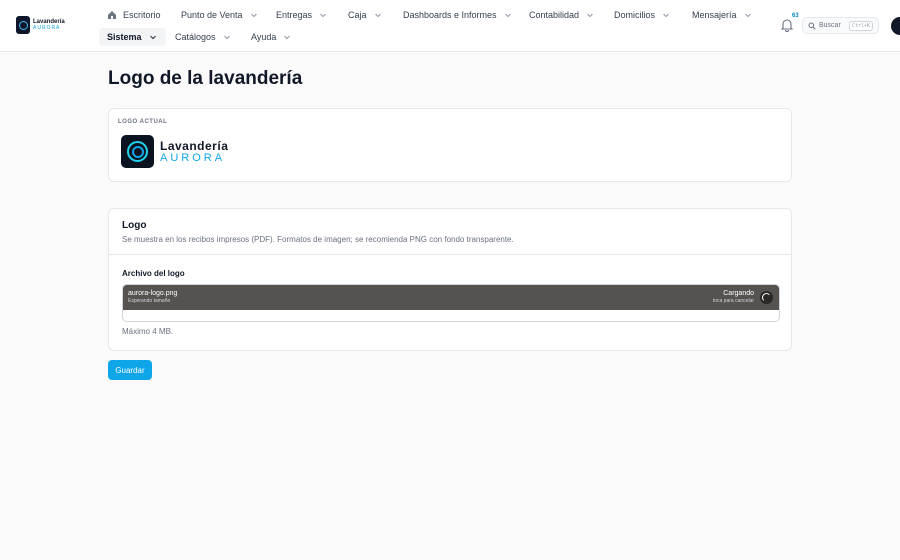 This screenshot has width=900, height=560. I want to click on nav-item-mensajeria: Mensajería, so click(722, 15).